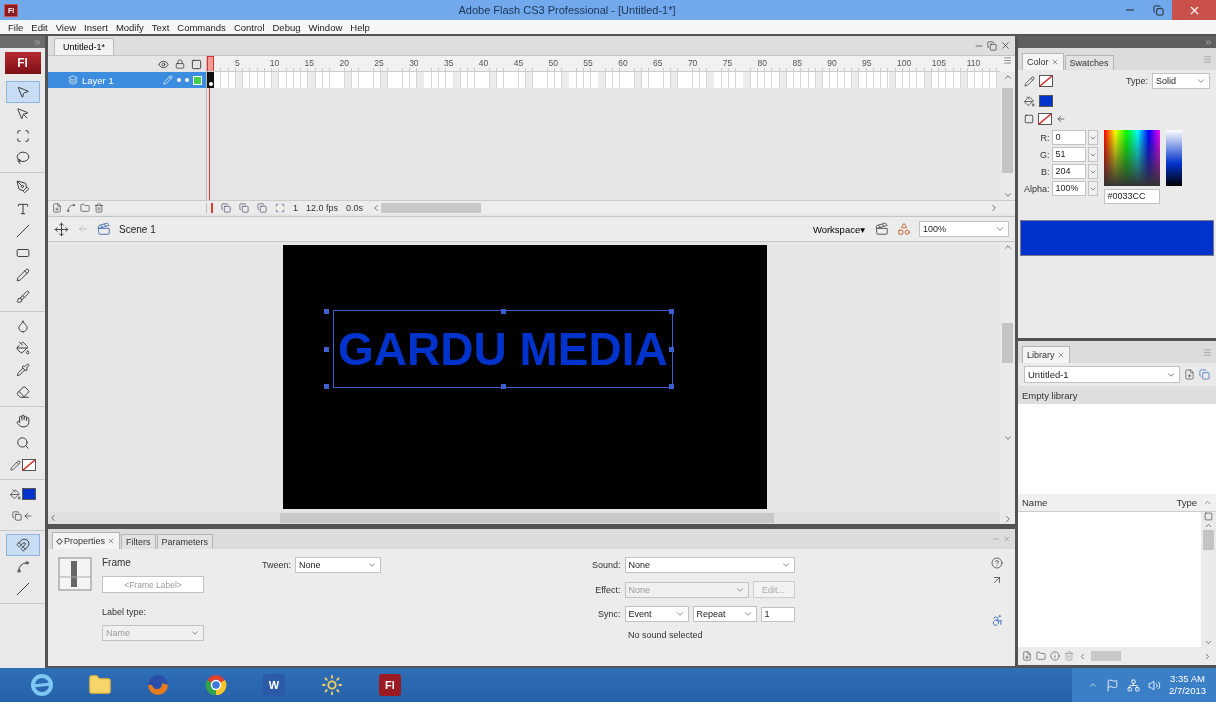  I want to click on close-button, so click(1194, 10).